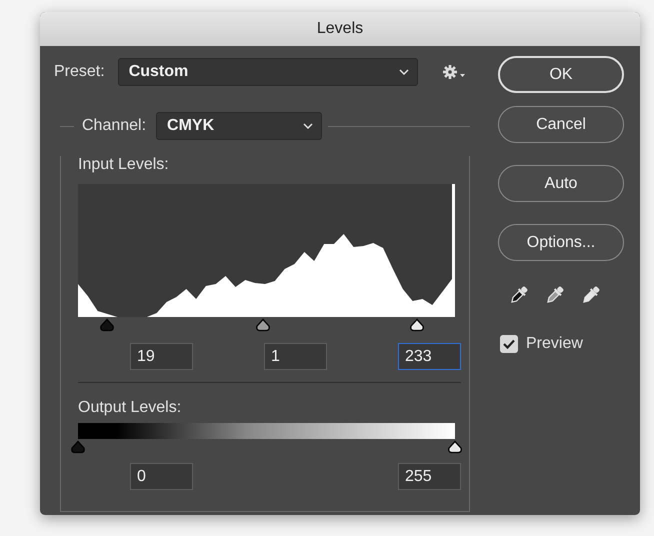  What do you see at coordinates (123, 165) in the screenshot?
I see `input-levels-label: Input Levels:` at bounding box center [123, 165].